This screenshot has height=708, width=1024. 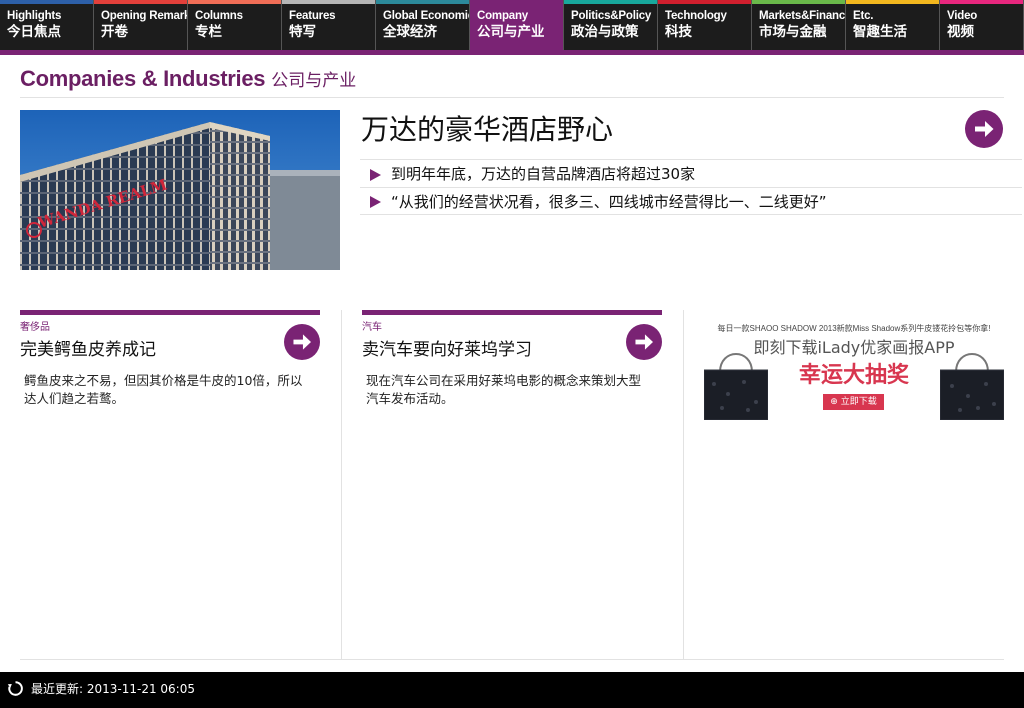 I want to click on nav-tab-10: Etc. 智趣生活, so click(x=893, y=25).